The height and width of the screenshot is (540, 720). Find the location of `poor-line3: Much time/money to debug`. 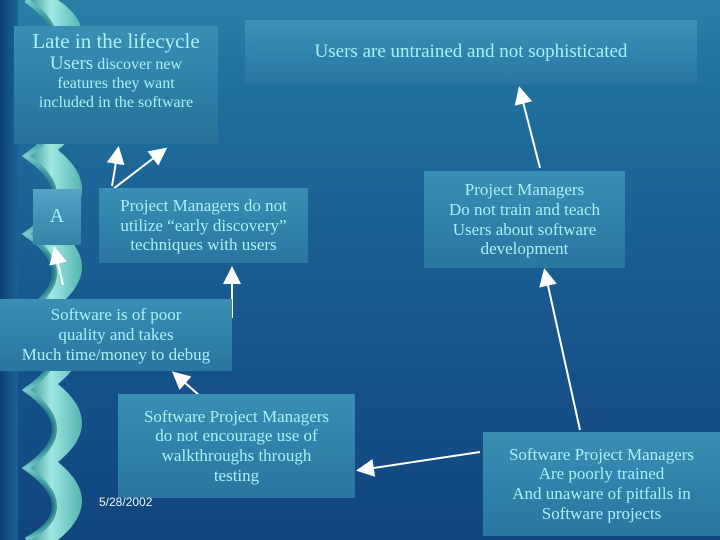

poor-line3: Much time/money to debug is located at coordinates (116, 354).